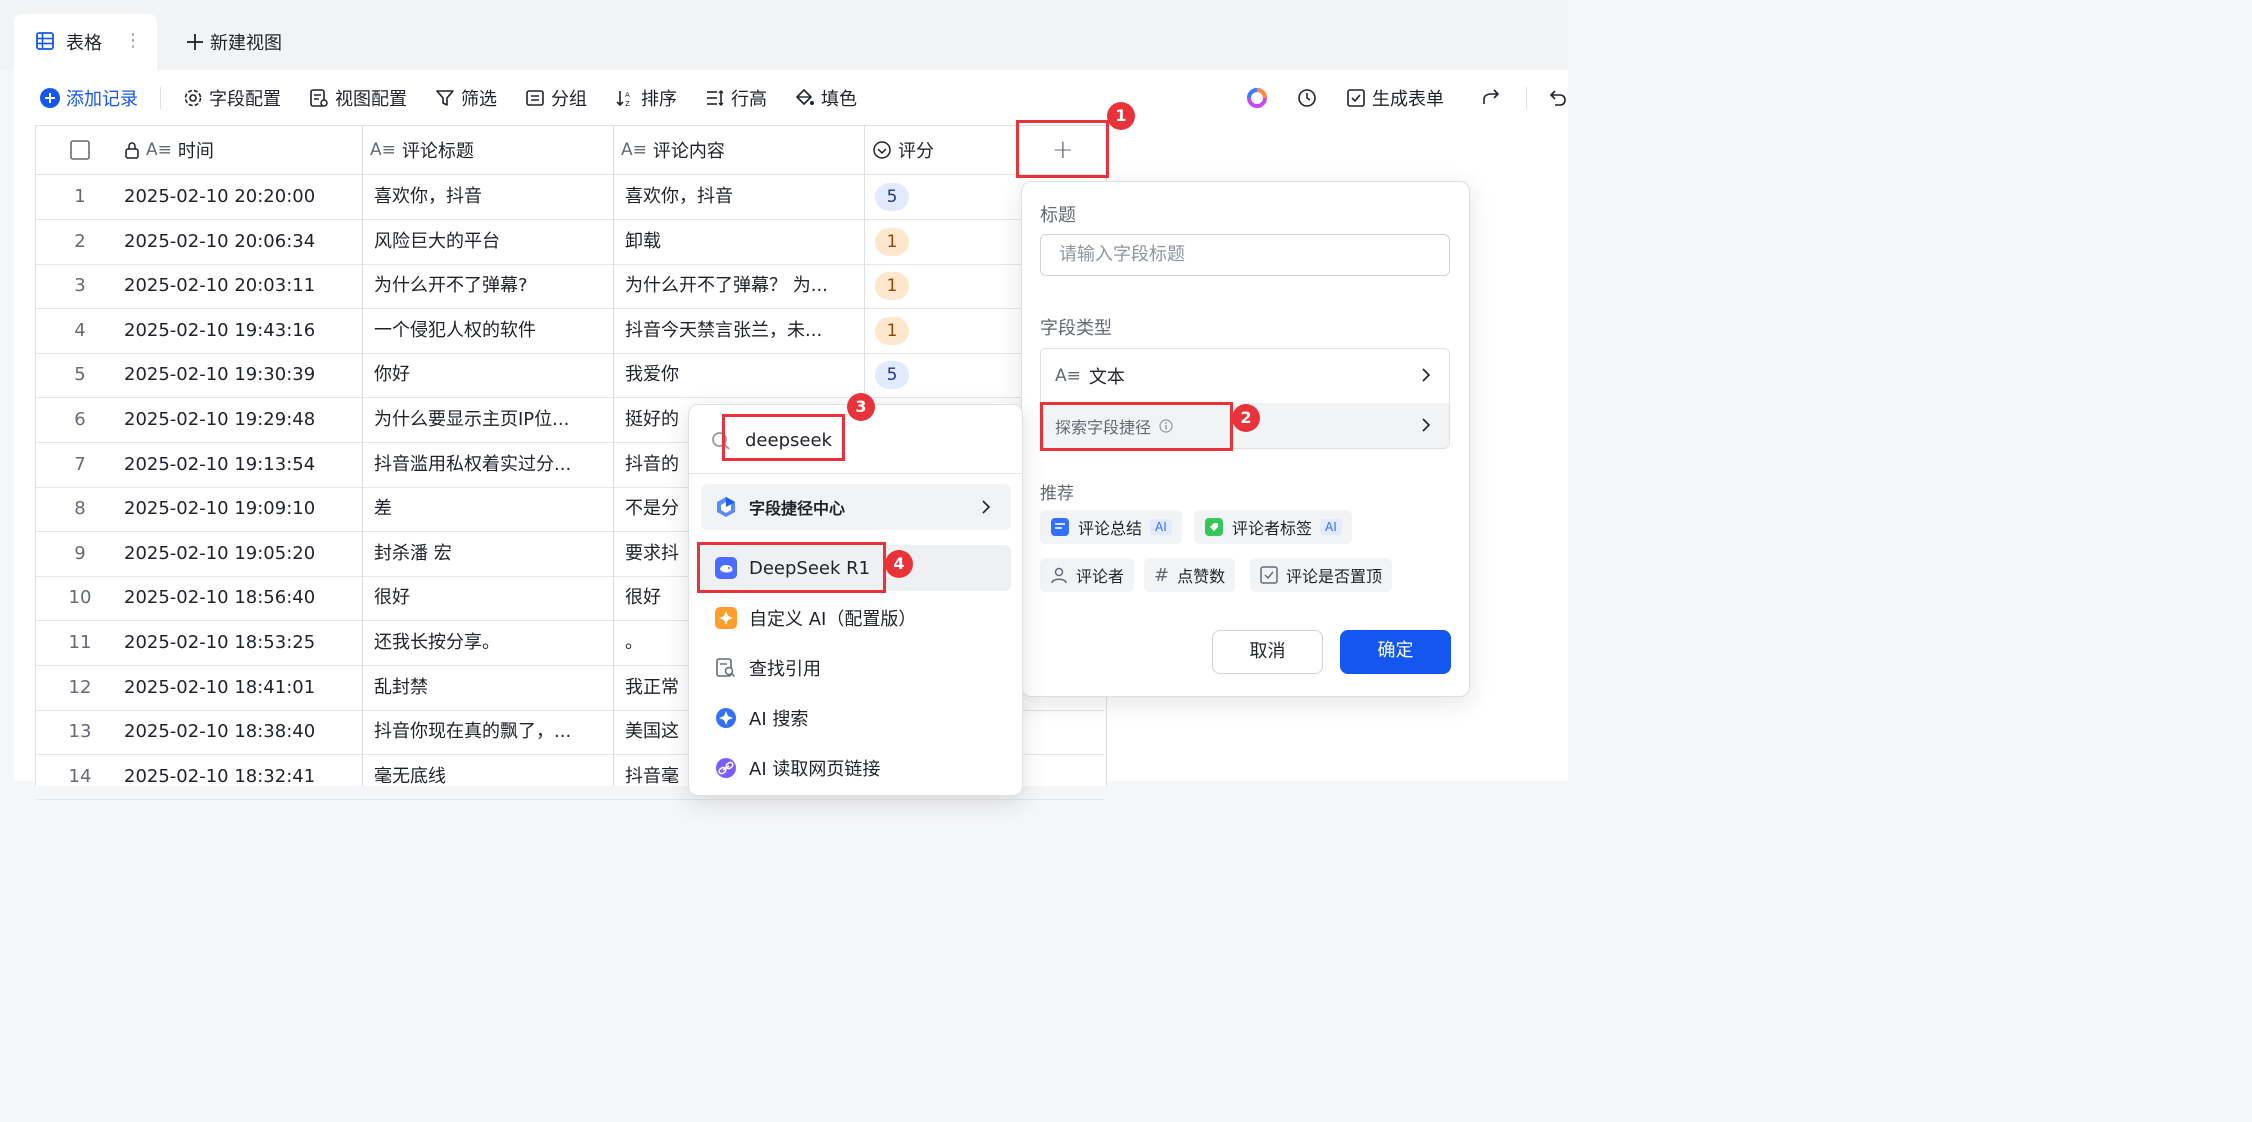 This screenshot has height=1122, width=2252. Describe the element at coordinates (556, 98) in the screenshot. I see `group-button: 分组` at that location.